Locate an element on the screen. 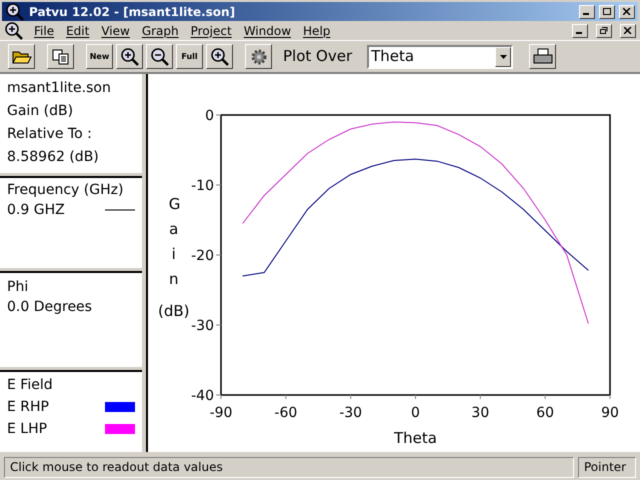 Image resolution: width=640 pixels, height=480 pixels. y-tick-label: -20 is located at coordinates (202, 256).